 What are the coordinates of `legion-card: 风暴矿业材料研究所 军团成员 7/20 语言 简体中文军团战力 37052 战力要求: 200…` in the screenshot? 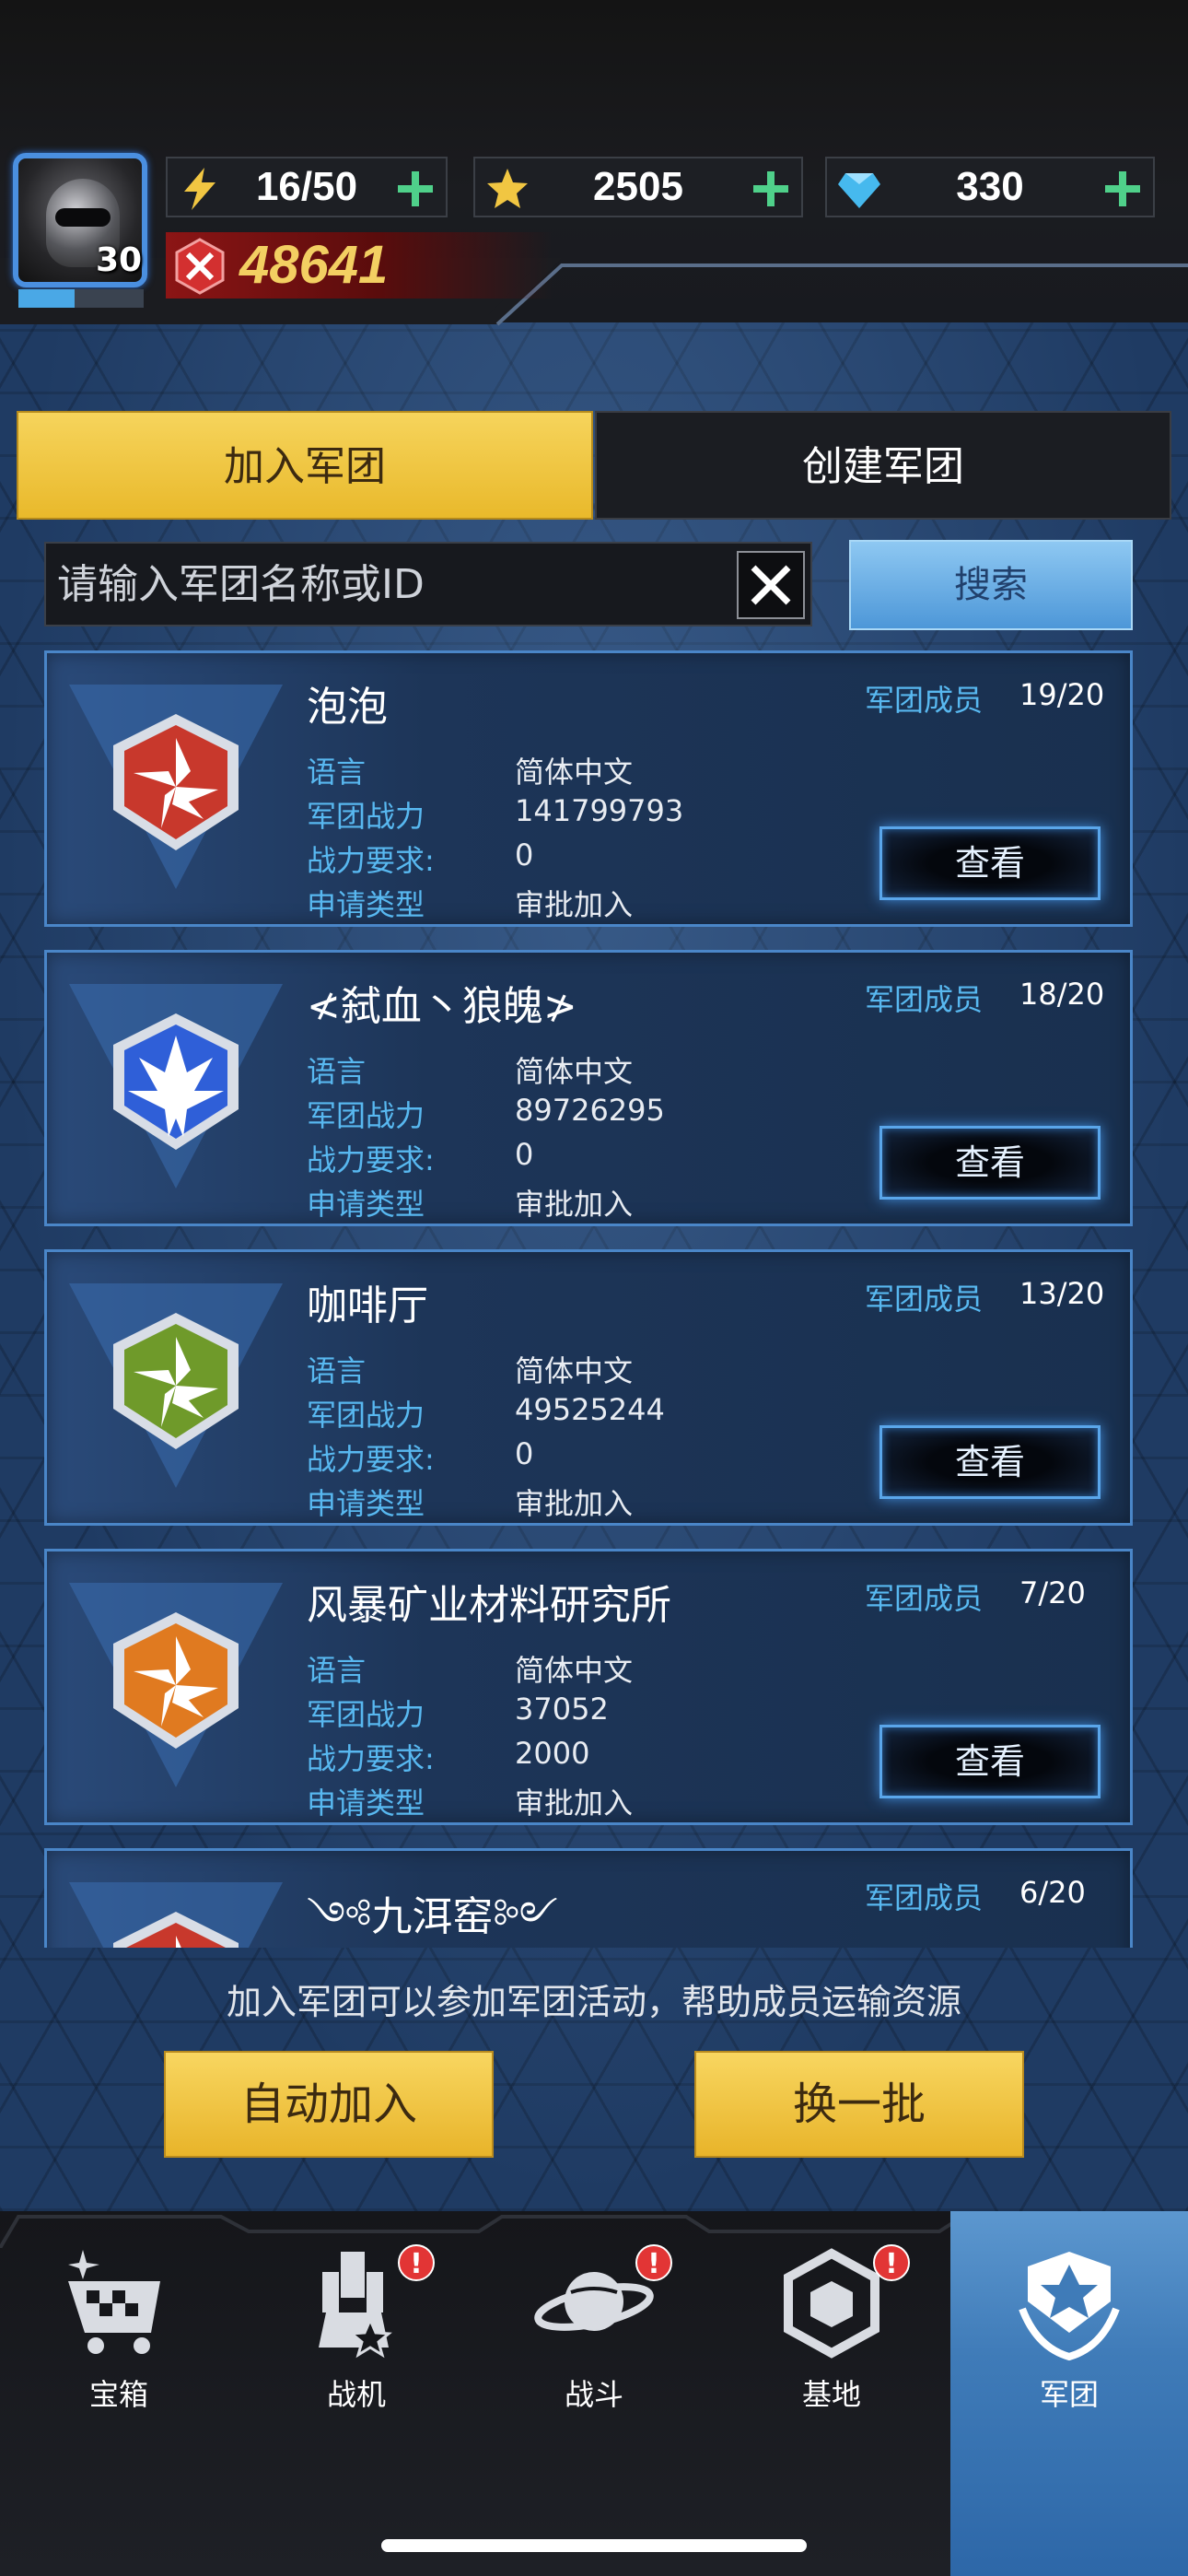 It's located at (588, 1687).